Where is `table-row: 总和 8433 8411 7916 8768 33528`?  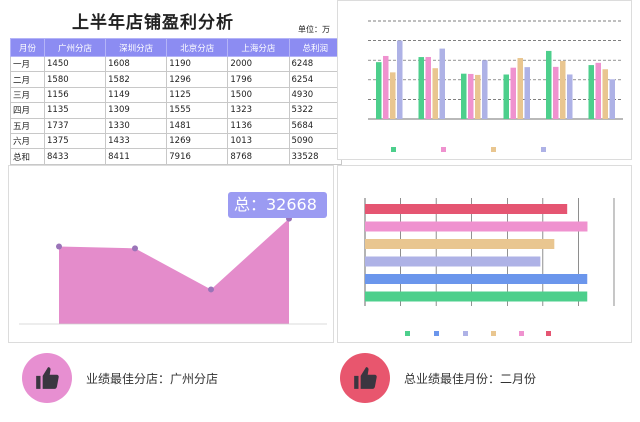 table-row: 总和 8433 8411 7916 8768 33528 is located at coordinates (176, 156).